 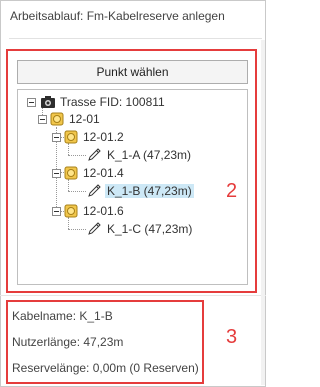 I want to click on tree-node-k1-c: K_1-C (47,23m), so click(x=140, y=229).